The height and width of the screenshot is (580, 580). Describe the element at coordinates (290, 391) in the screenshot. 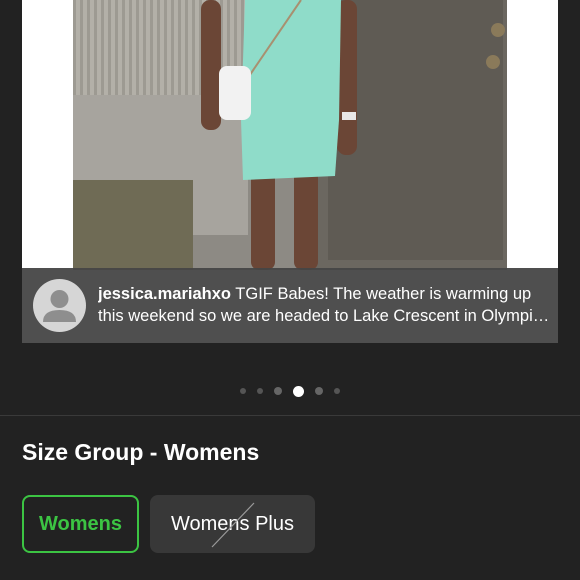

I see `carousel-pagination` at that location.